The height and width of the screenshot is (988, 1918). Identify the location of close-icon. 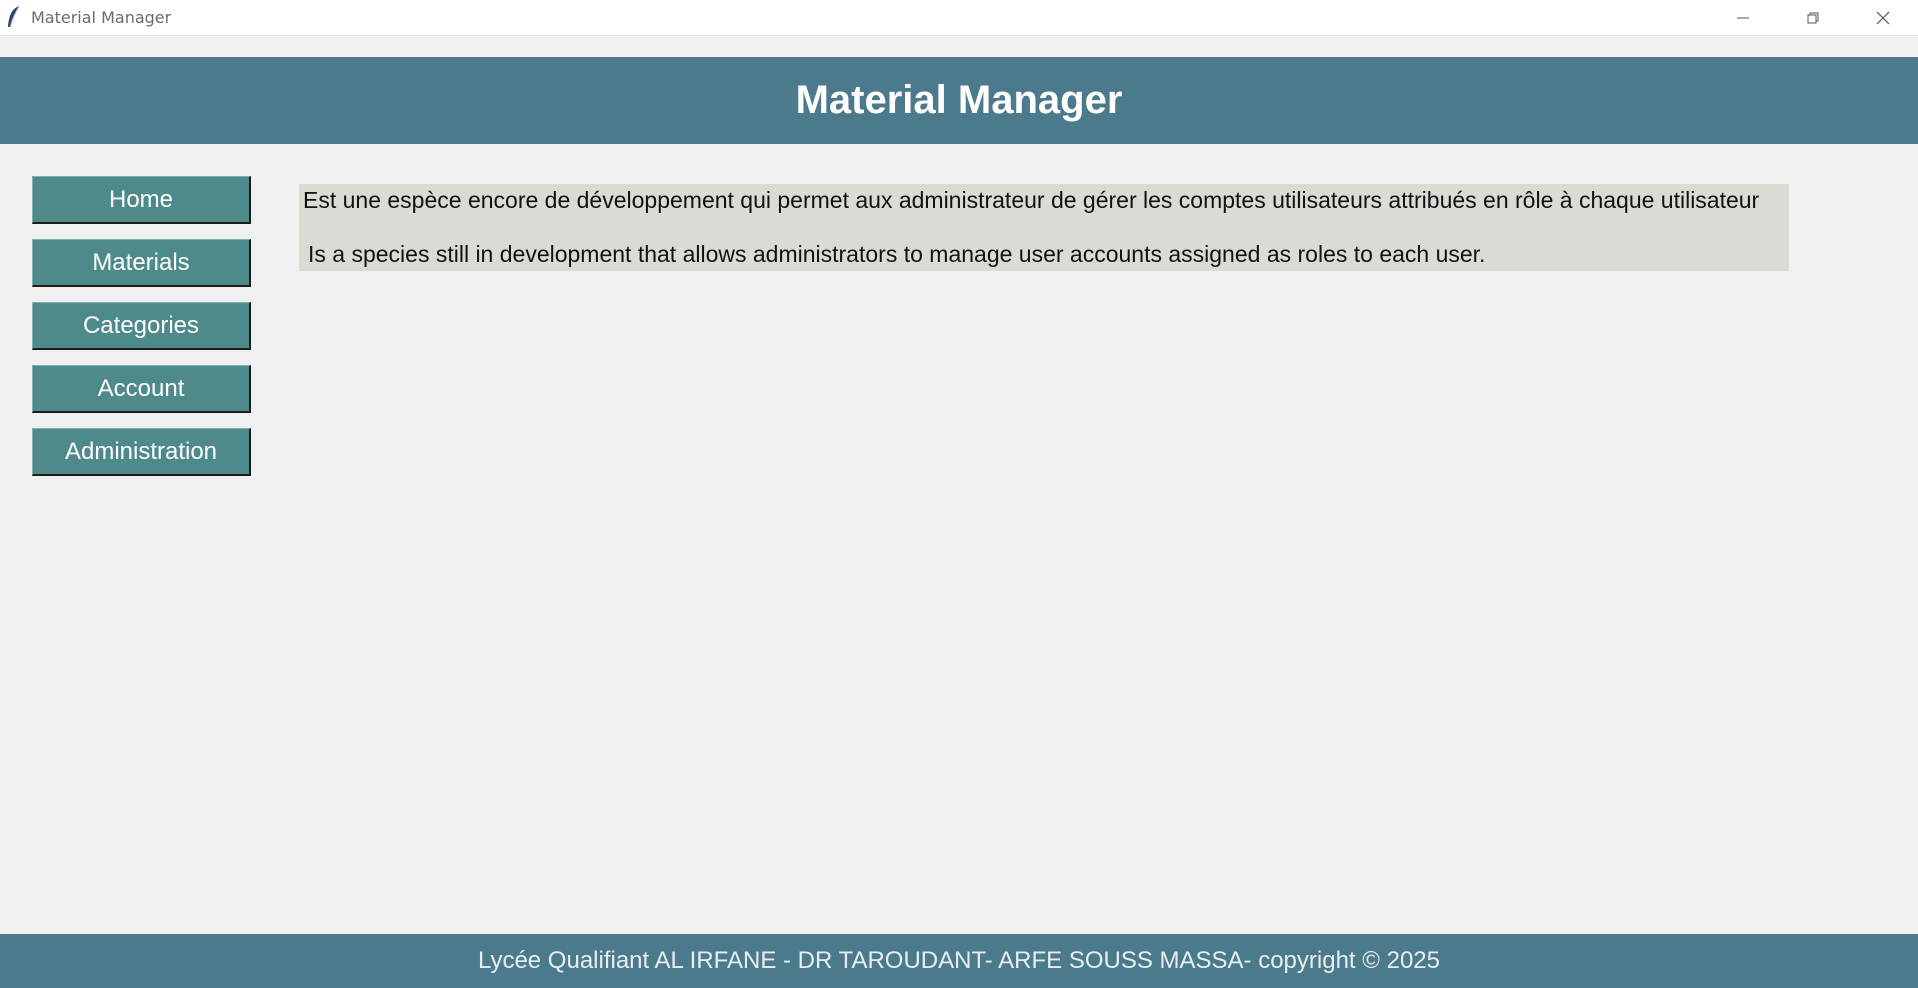
(1883, 18).